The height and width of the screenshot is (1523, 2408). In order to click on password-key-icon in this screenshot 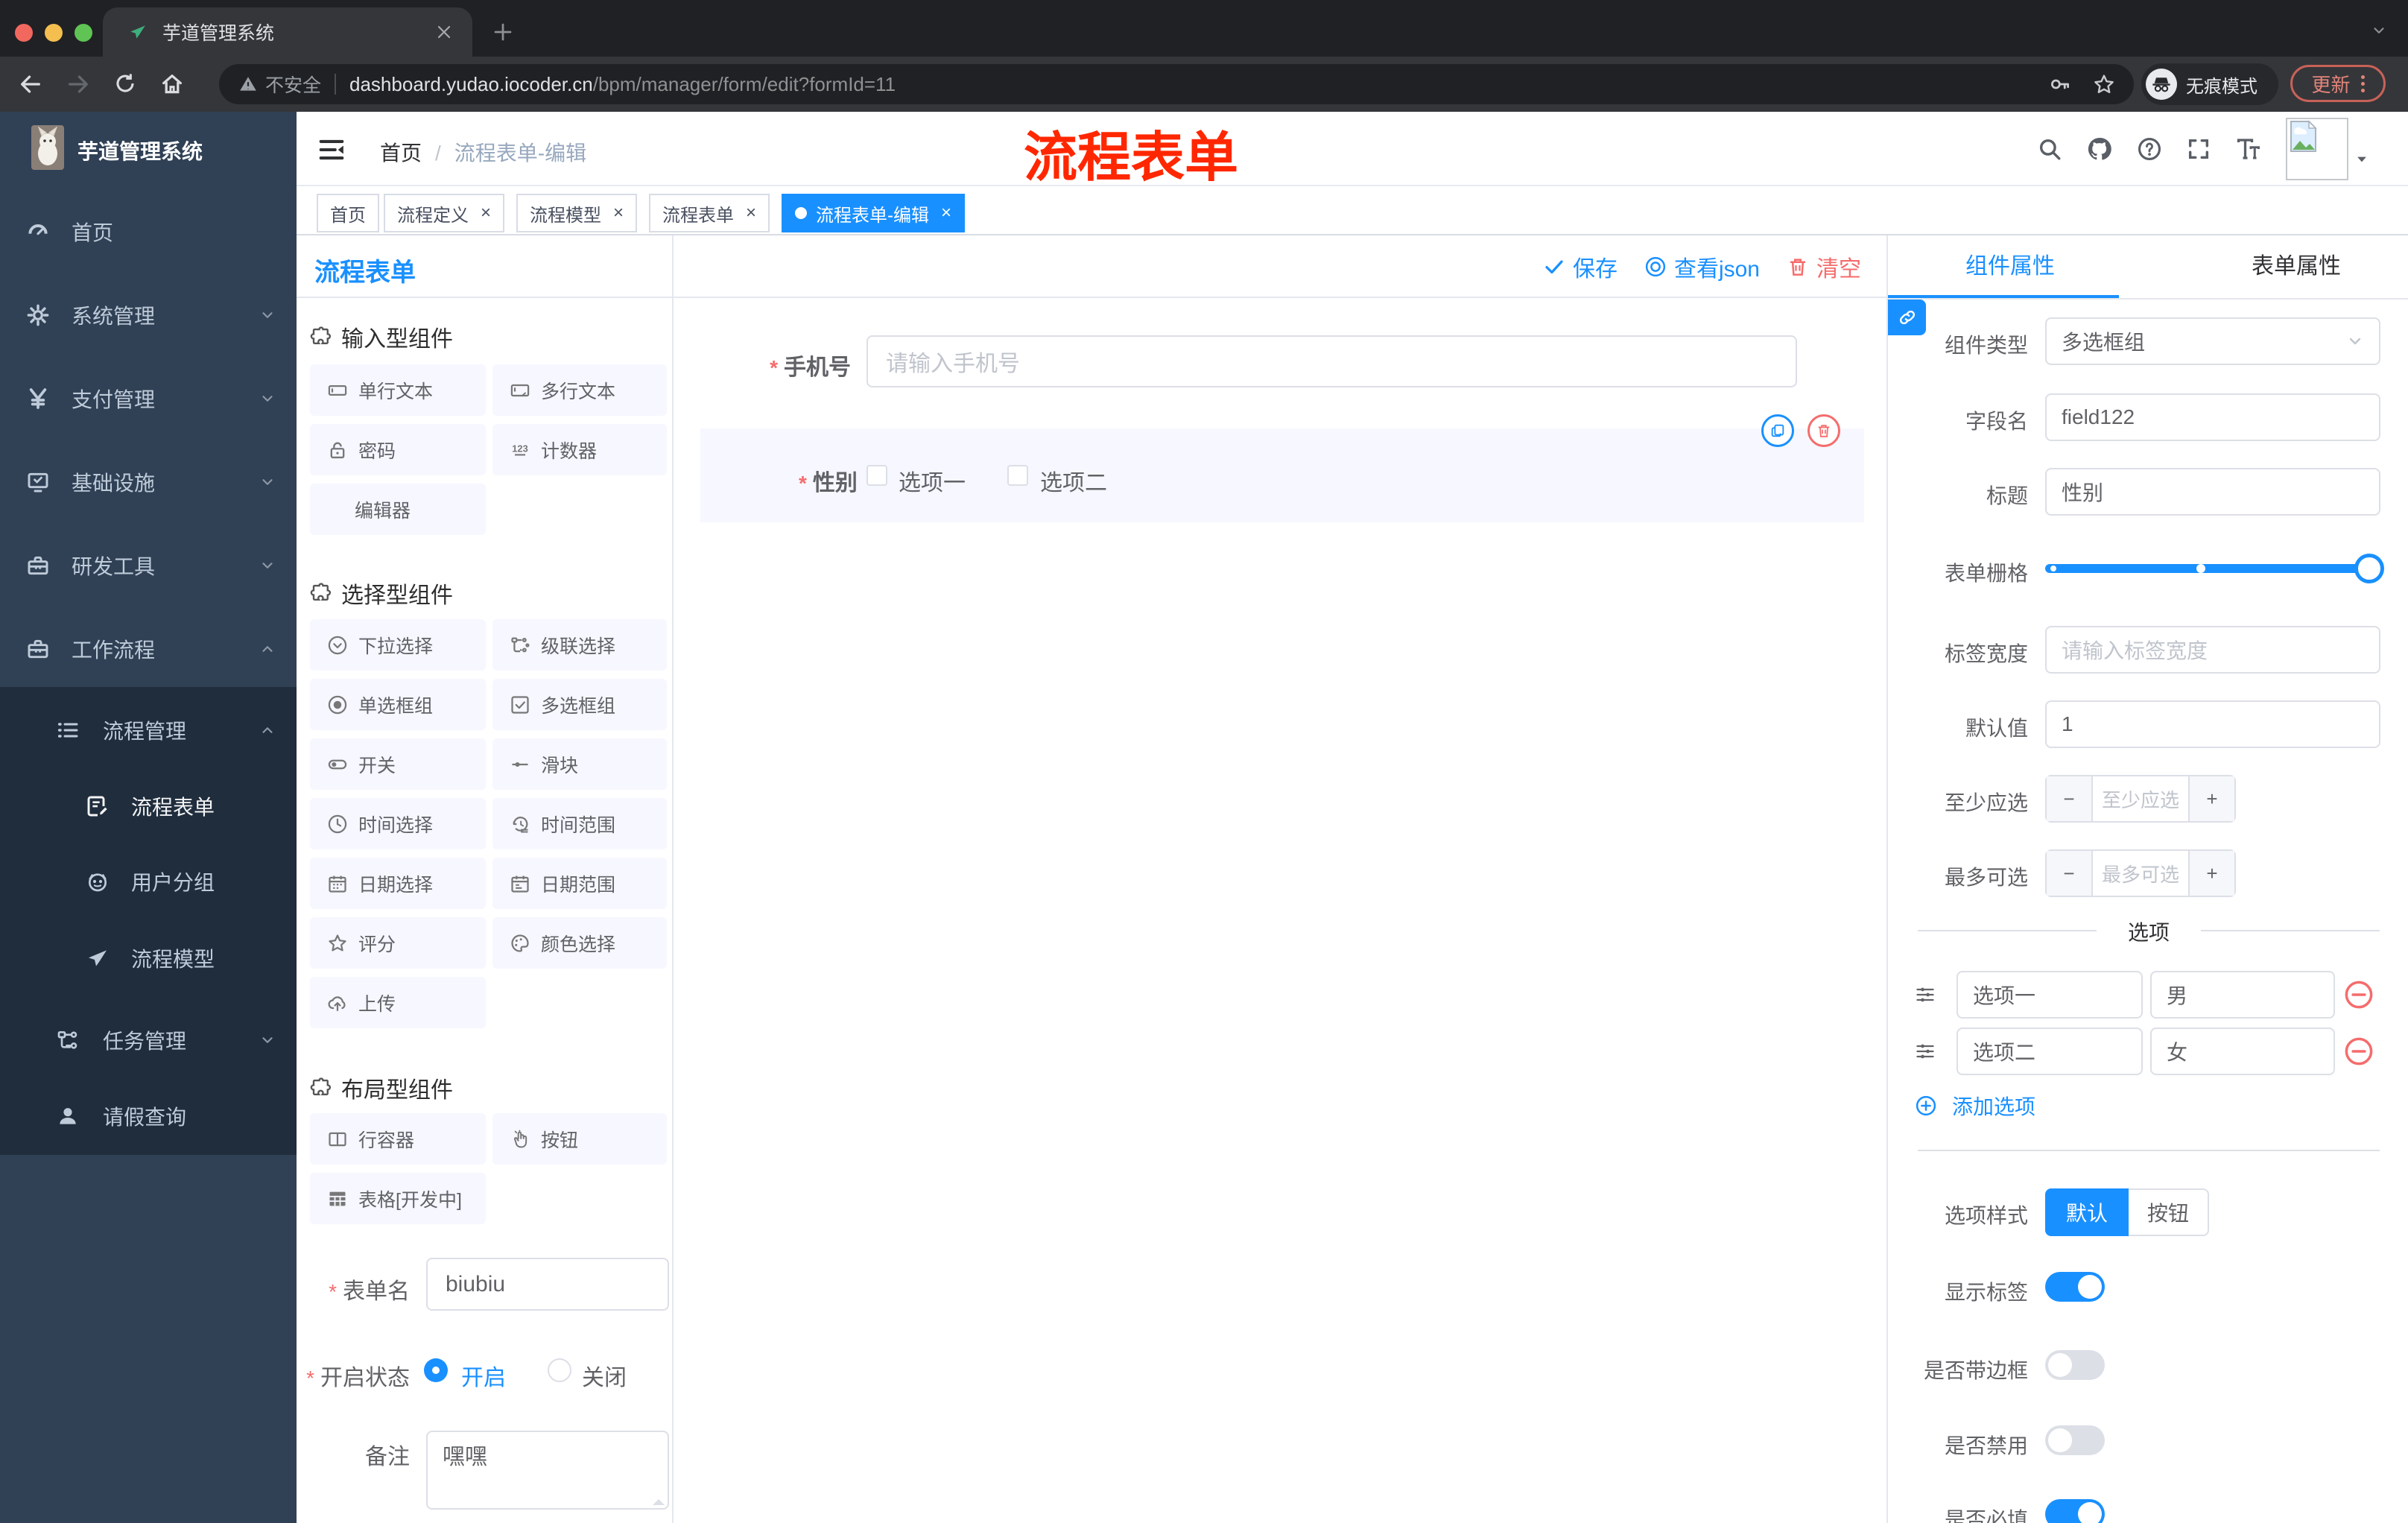, I will do `click(2060, 84)`.